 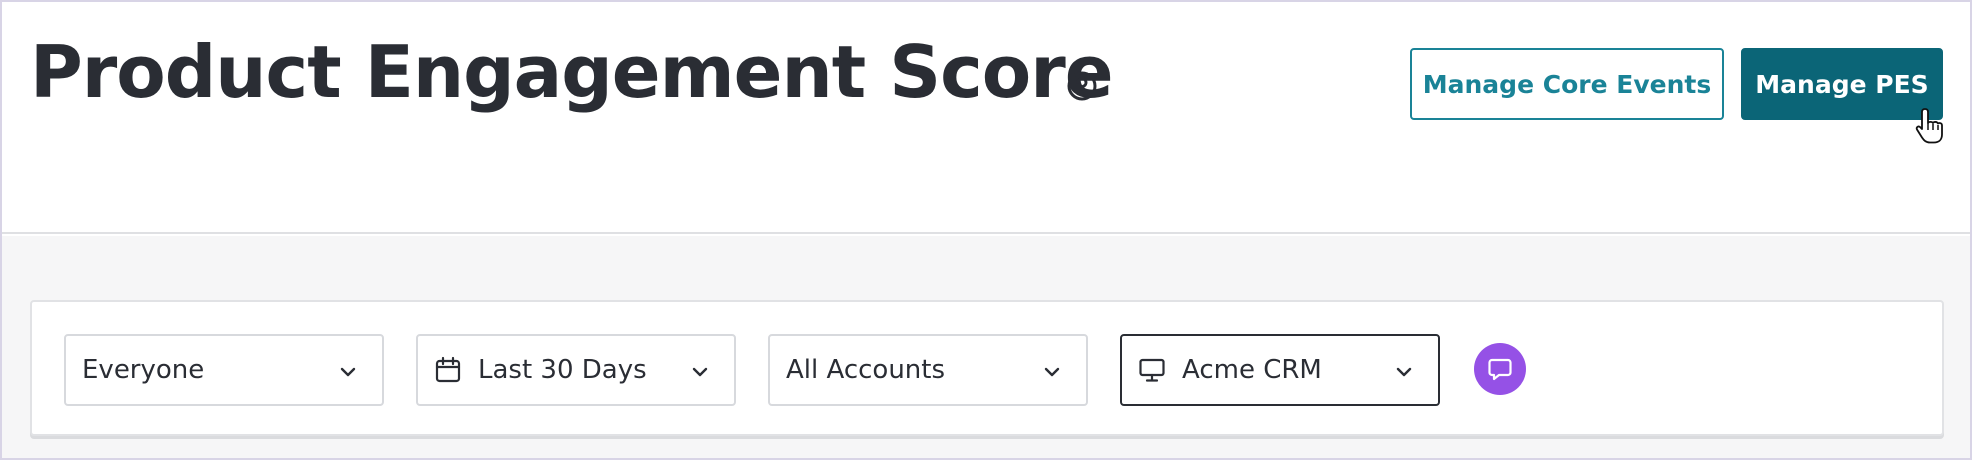 What do you see at coordinates (1842, 84) in the screenshot?
I see `manage-pes-button: Manage PES` at bounding box center [1842, 84].